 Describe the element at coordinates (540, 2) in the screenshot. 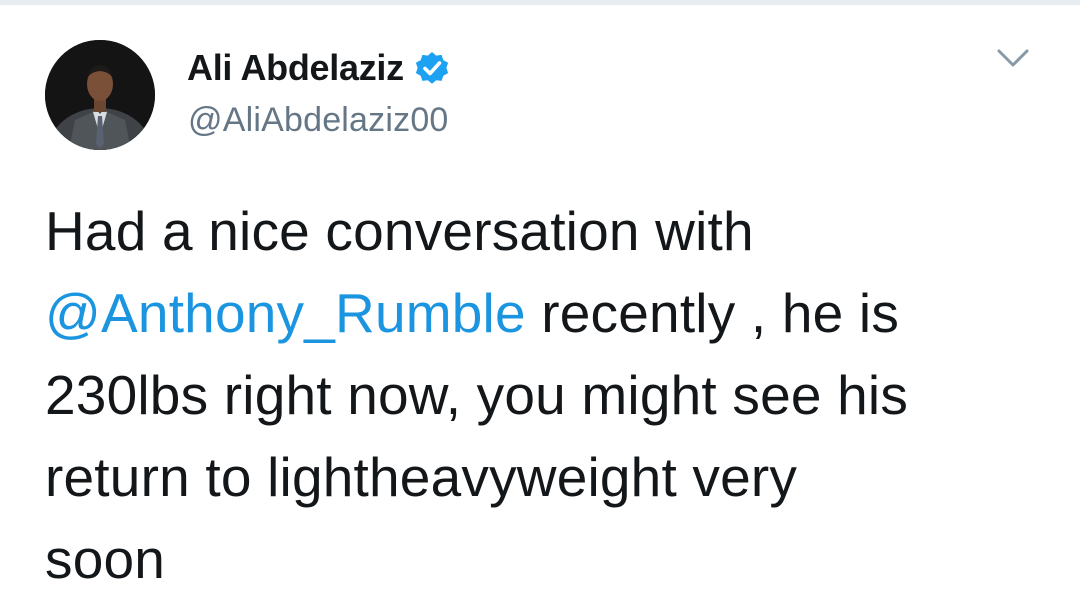

I see `top-divider` at that location.